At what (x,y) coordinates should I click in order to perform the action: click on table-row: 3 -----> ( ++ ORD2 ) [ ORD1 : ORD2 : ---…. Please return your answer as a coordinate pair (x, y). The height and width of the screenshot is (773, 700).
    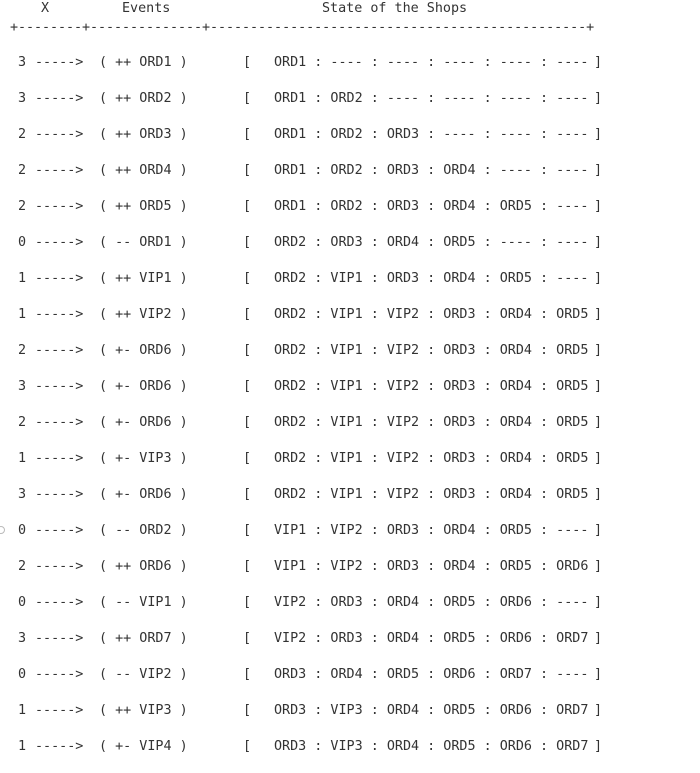
    Looking at the image, I should click on (350, 107).